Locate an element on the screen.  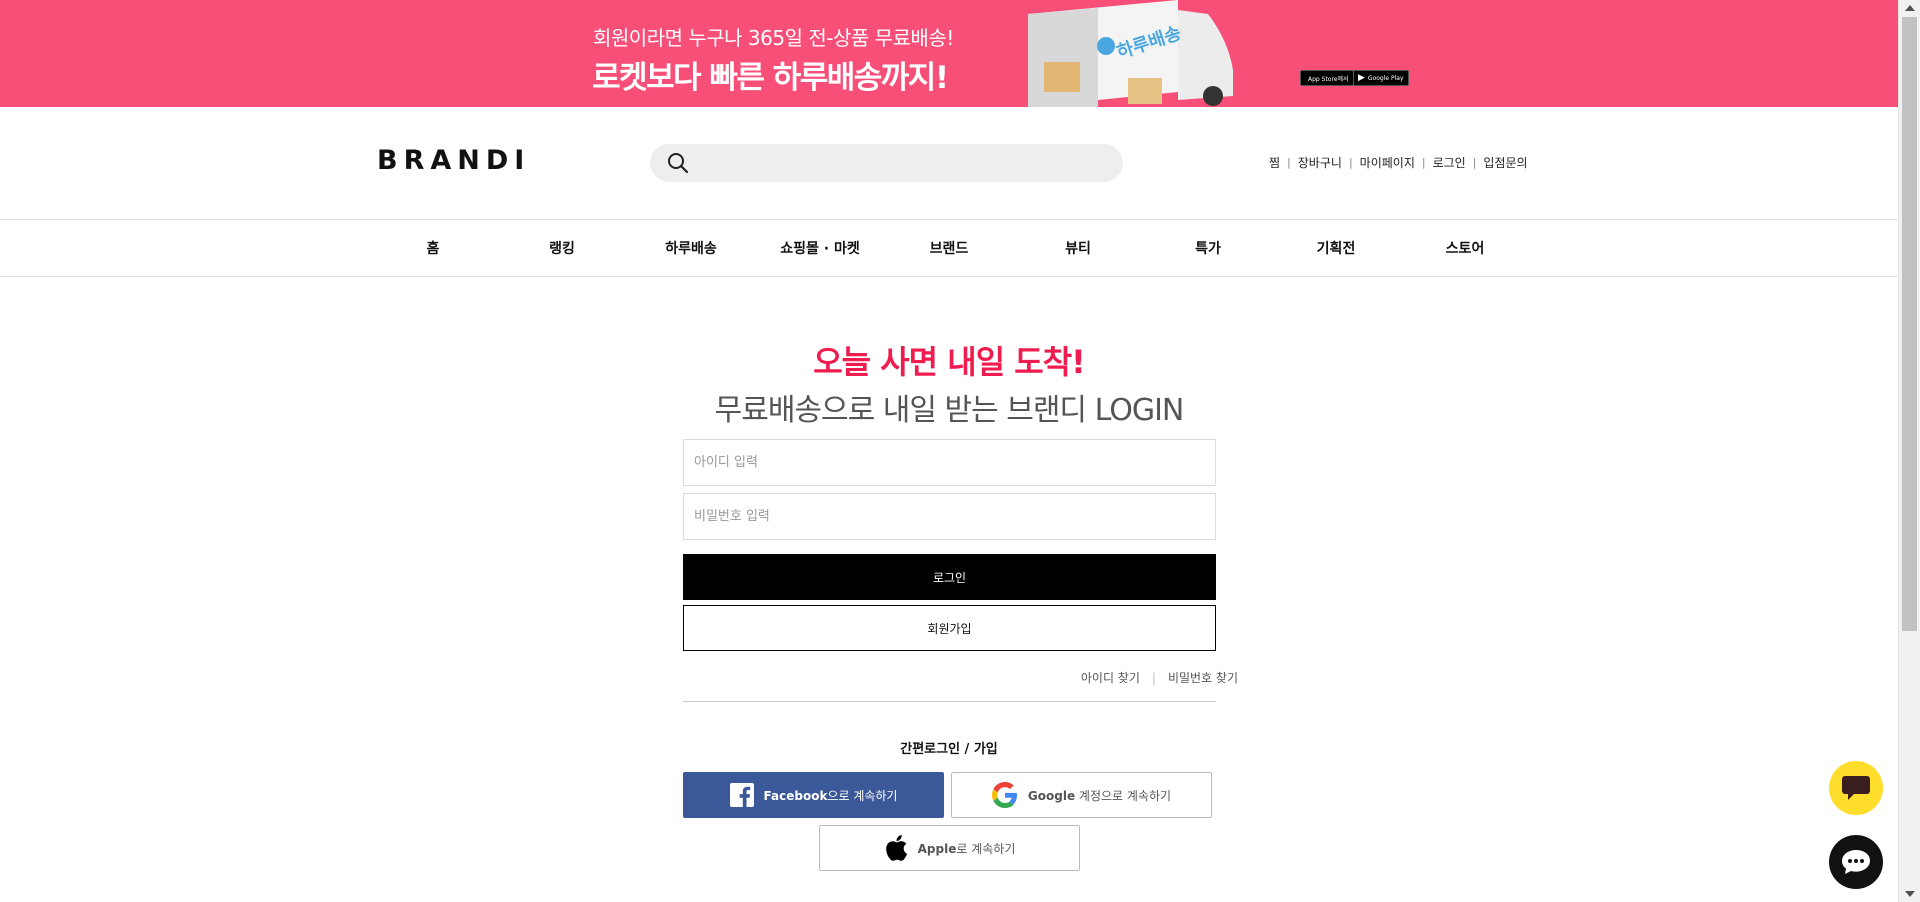
search-input is located at coordinates (902, 163).